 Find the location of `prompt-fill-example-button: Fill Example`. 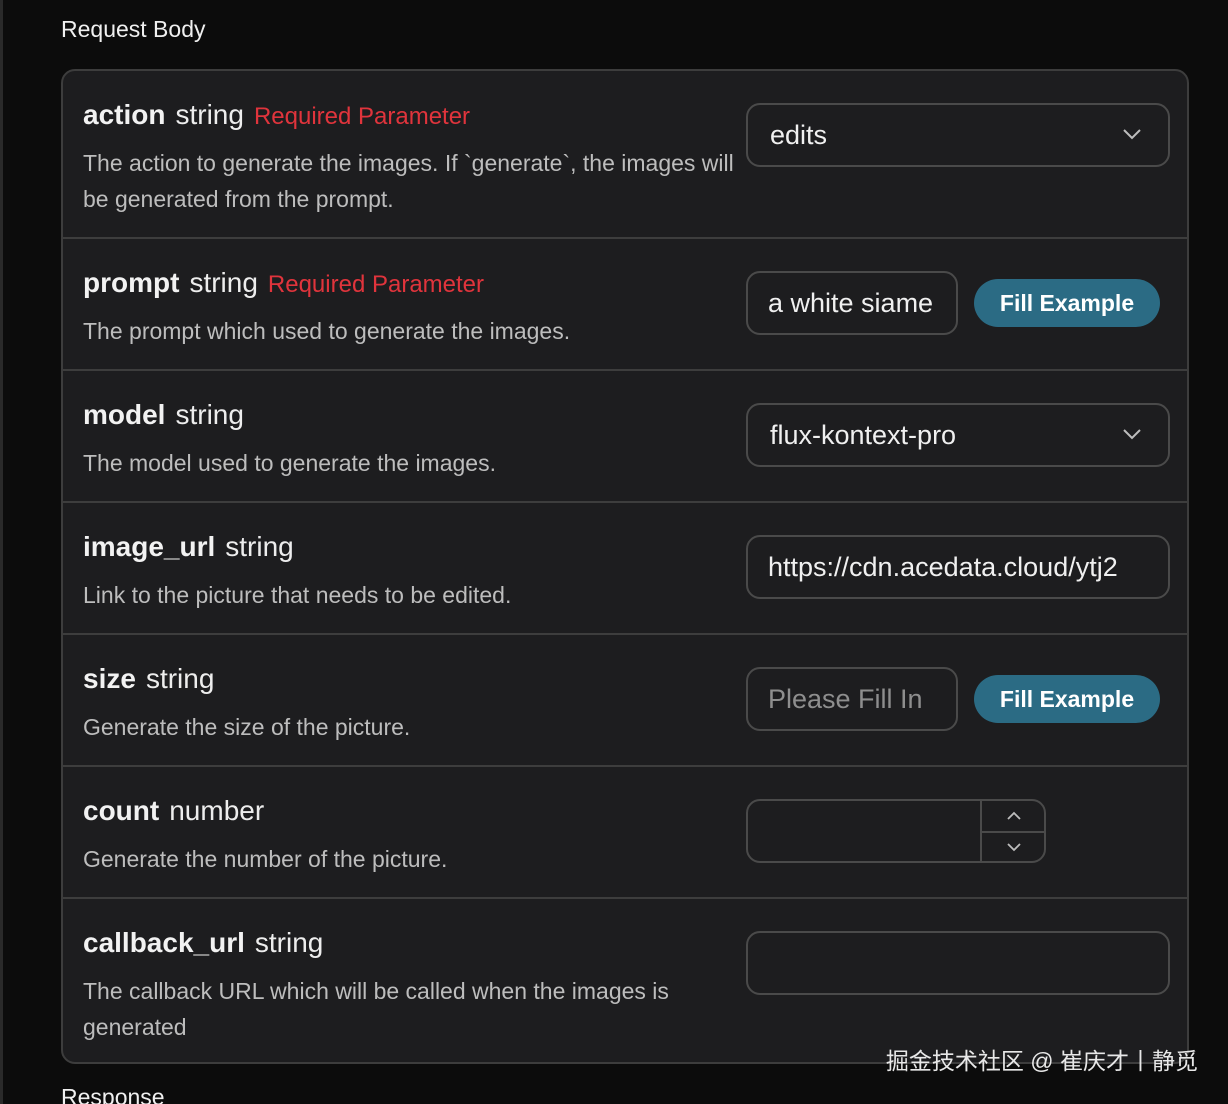

prompt-fill-example-button: Fill Example is located at coordinates (1067, 303).